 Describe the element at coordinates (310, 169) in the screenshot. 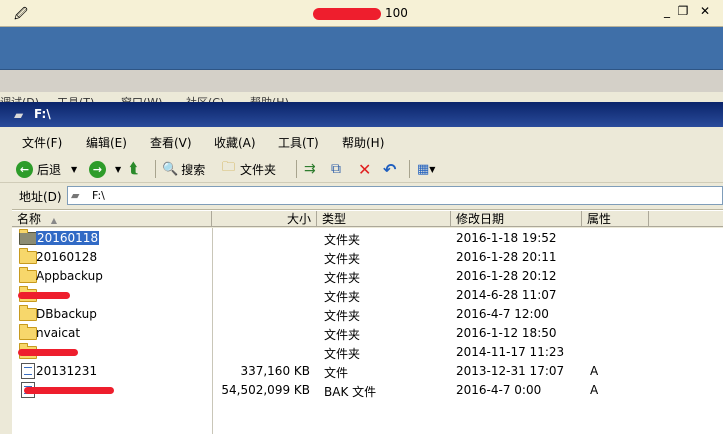

I see `move-to-icon: ⇉` at that location.